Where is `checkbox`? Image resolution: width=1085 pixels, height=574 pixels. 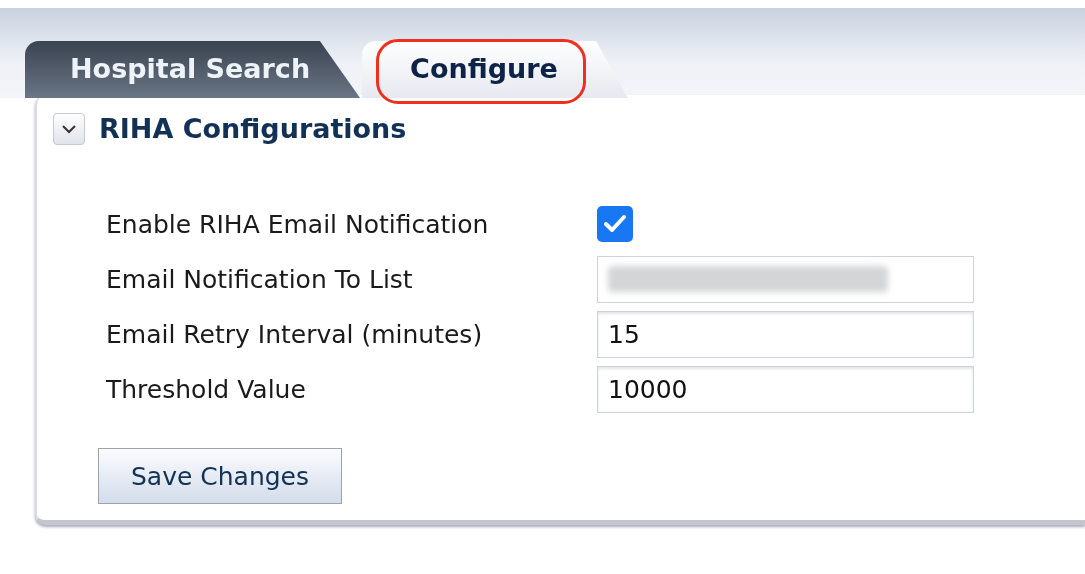
checkbox is located at coordinates (615, 224).